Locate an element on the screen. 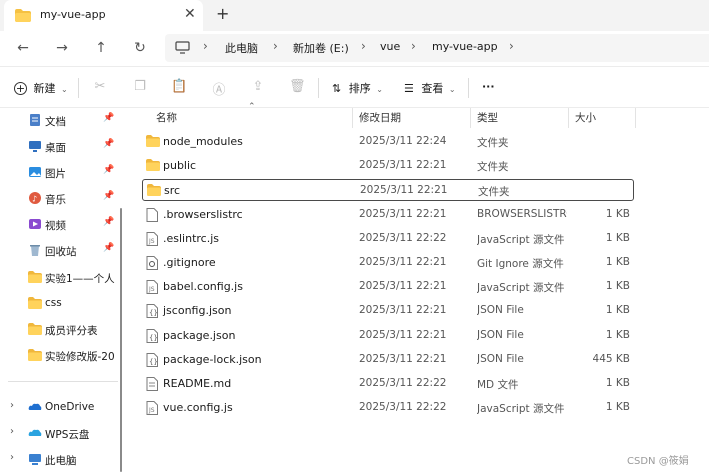  breadcrumb-vue: vue is located at coordinates (390, 46).